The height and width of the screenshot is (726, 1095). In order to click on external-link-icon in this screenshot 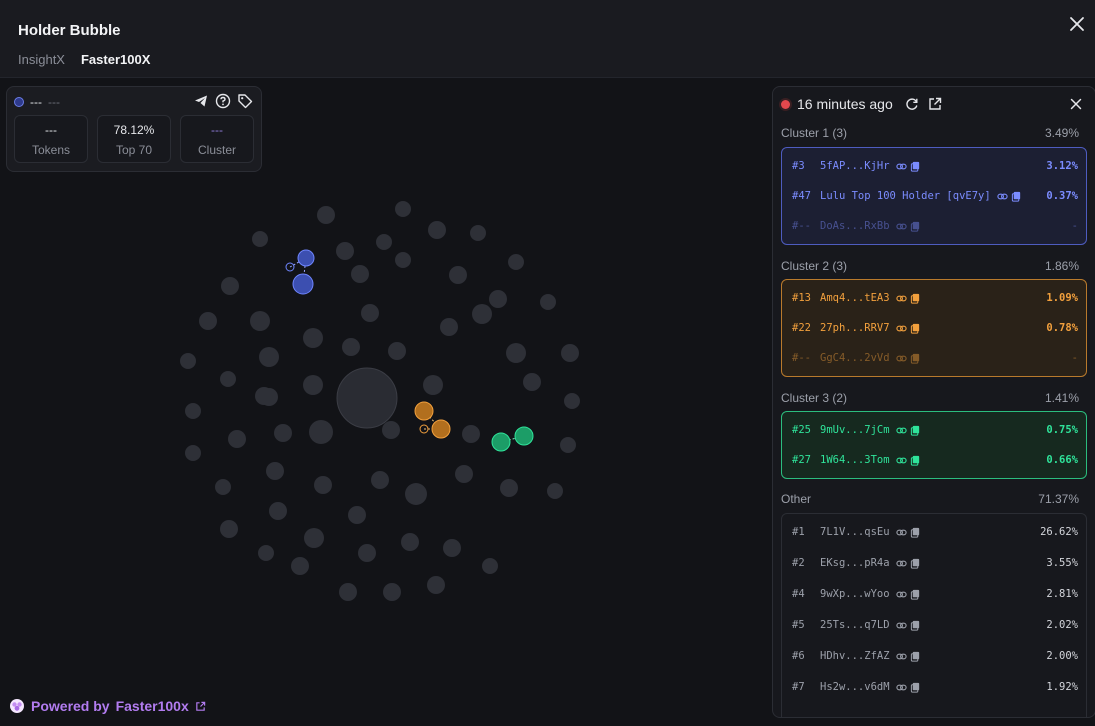, I will do `click(935, 104)`.